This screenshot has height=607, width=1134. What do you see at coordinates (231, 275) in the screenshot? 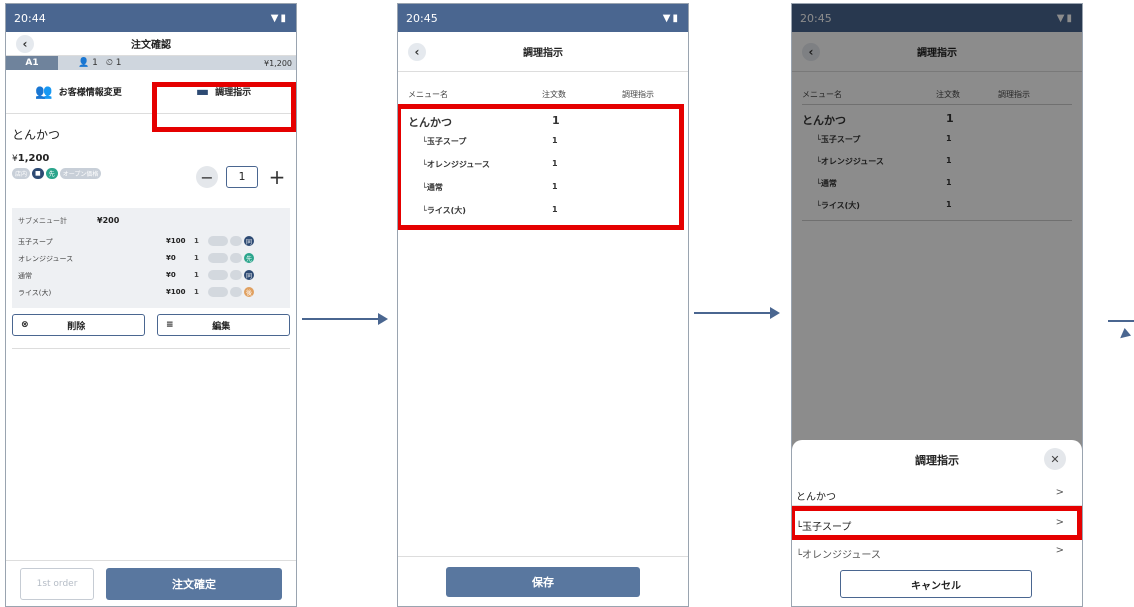
I see `submenu-item-tags: 同` at bounding box center [231, 275].